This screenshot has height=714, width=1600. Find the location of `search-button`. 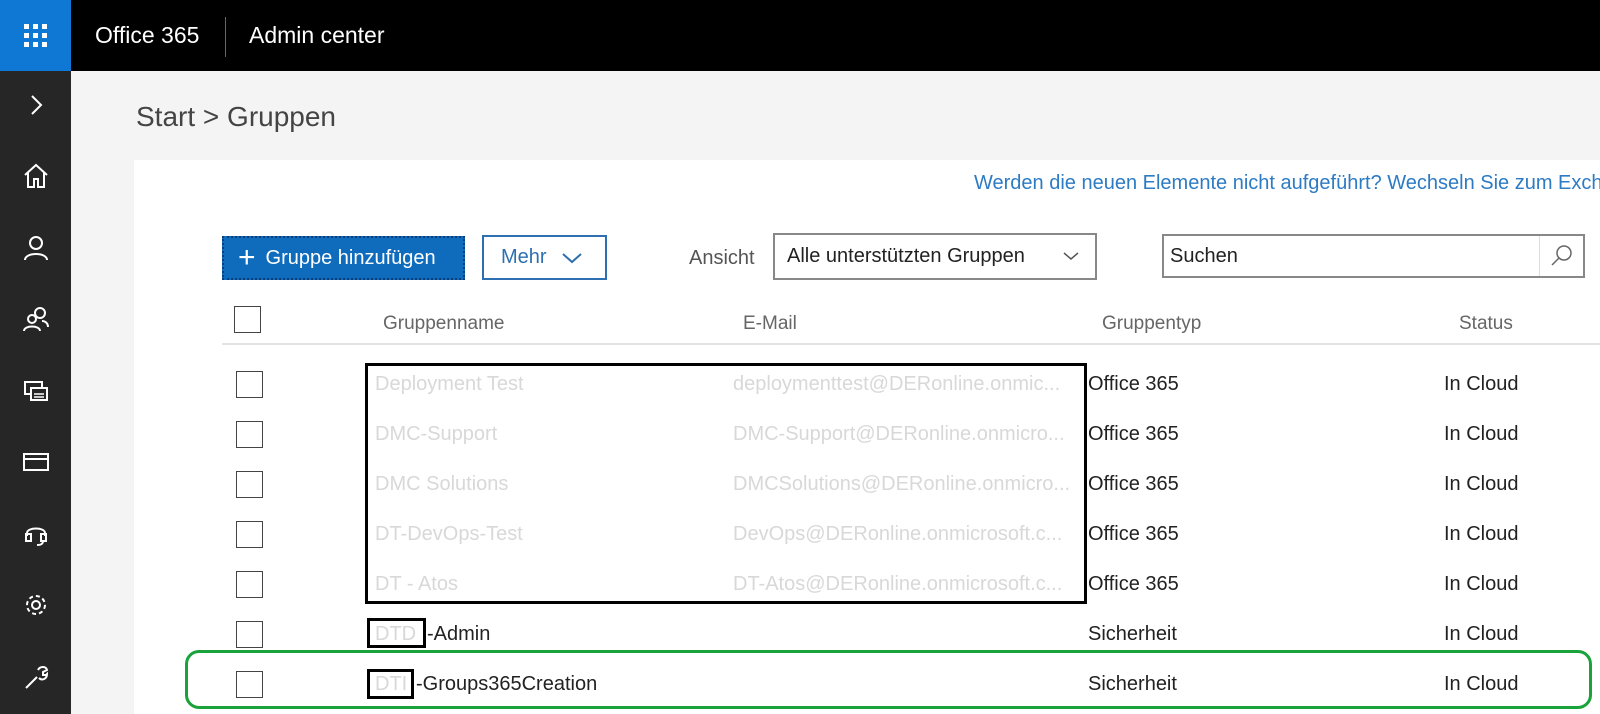

search-button is located at coordinates (1561, 256).